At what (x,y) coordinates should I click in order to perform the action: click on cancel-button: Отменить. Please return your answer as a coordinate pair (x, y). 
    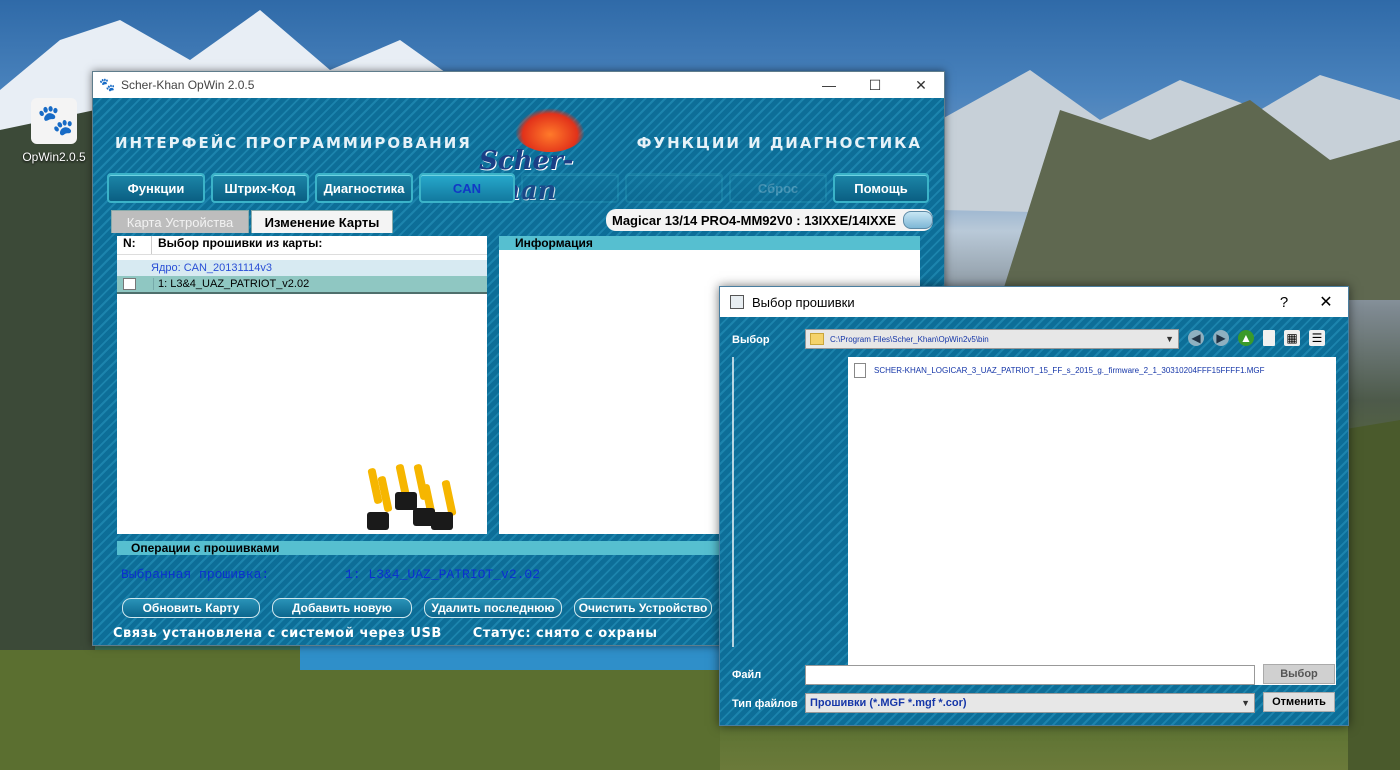
    Looking at the image, I should click on (1299, 702).